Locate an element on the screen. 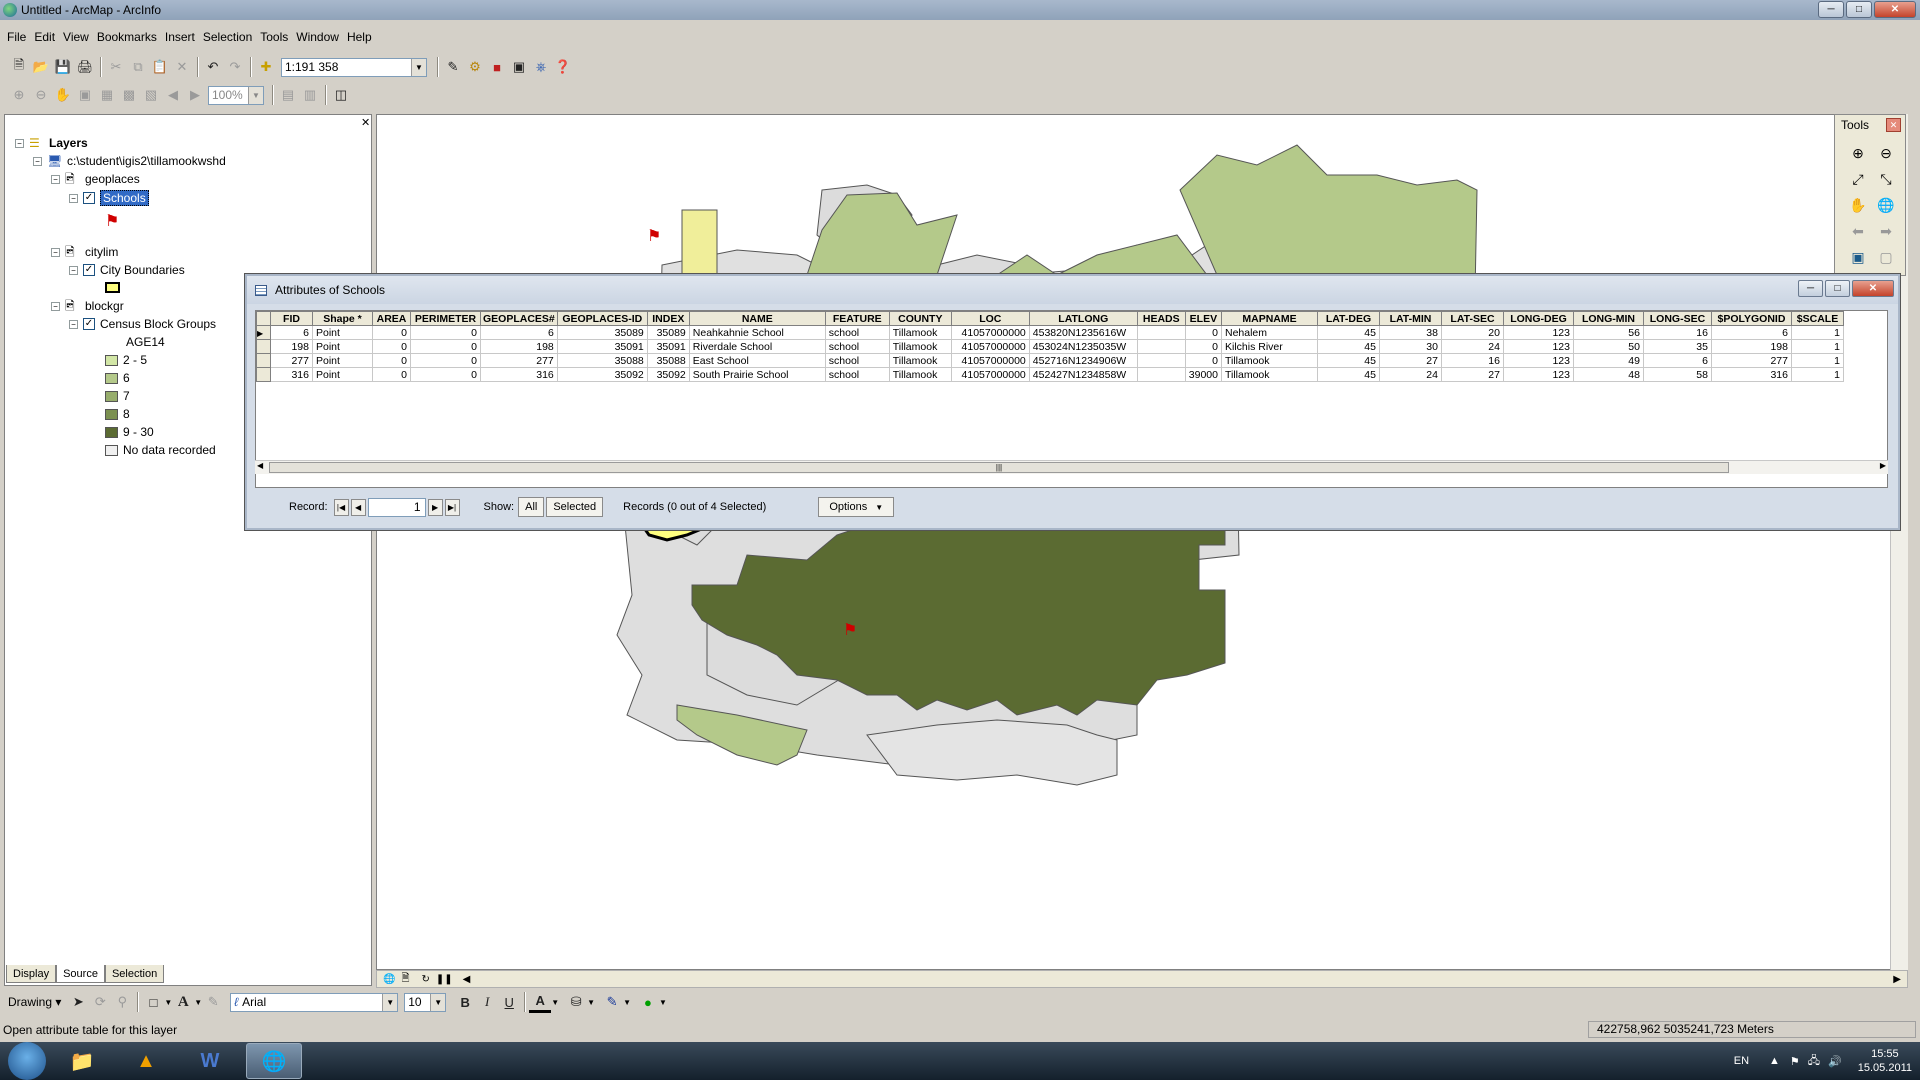 The image size is (1920, 1080). select-features-icon: ▣ is located at coordinates (1858, 257).